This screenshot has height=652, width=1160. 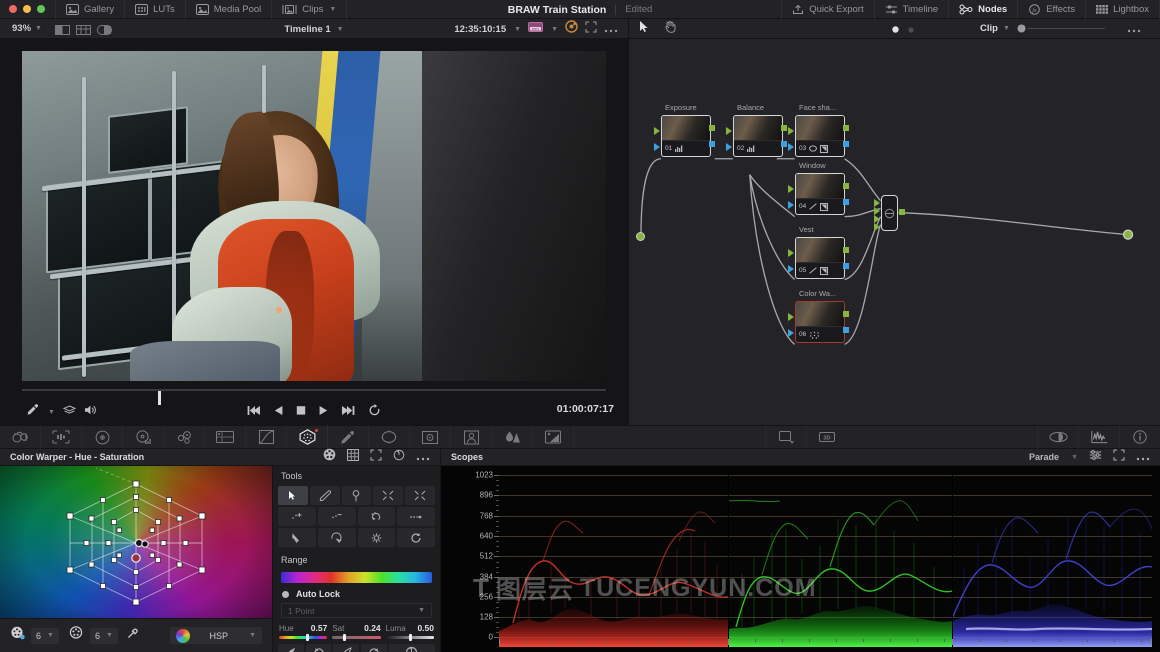 I want to click on lasso-tool-button, so click(x=336, y=537).